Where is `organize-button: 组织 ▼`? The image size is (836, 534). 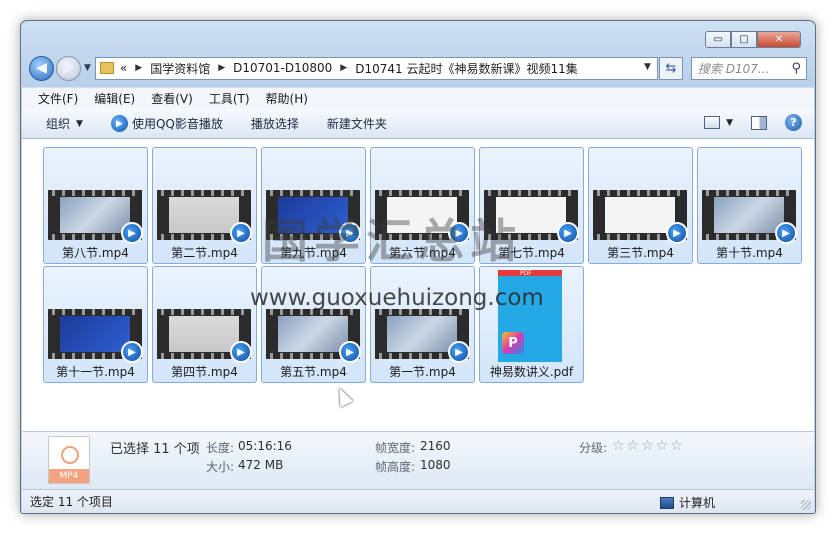 organize-button: 组织 ▼ is located at coordinates (64, 123).